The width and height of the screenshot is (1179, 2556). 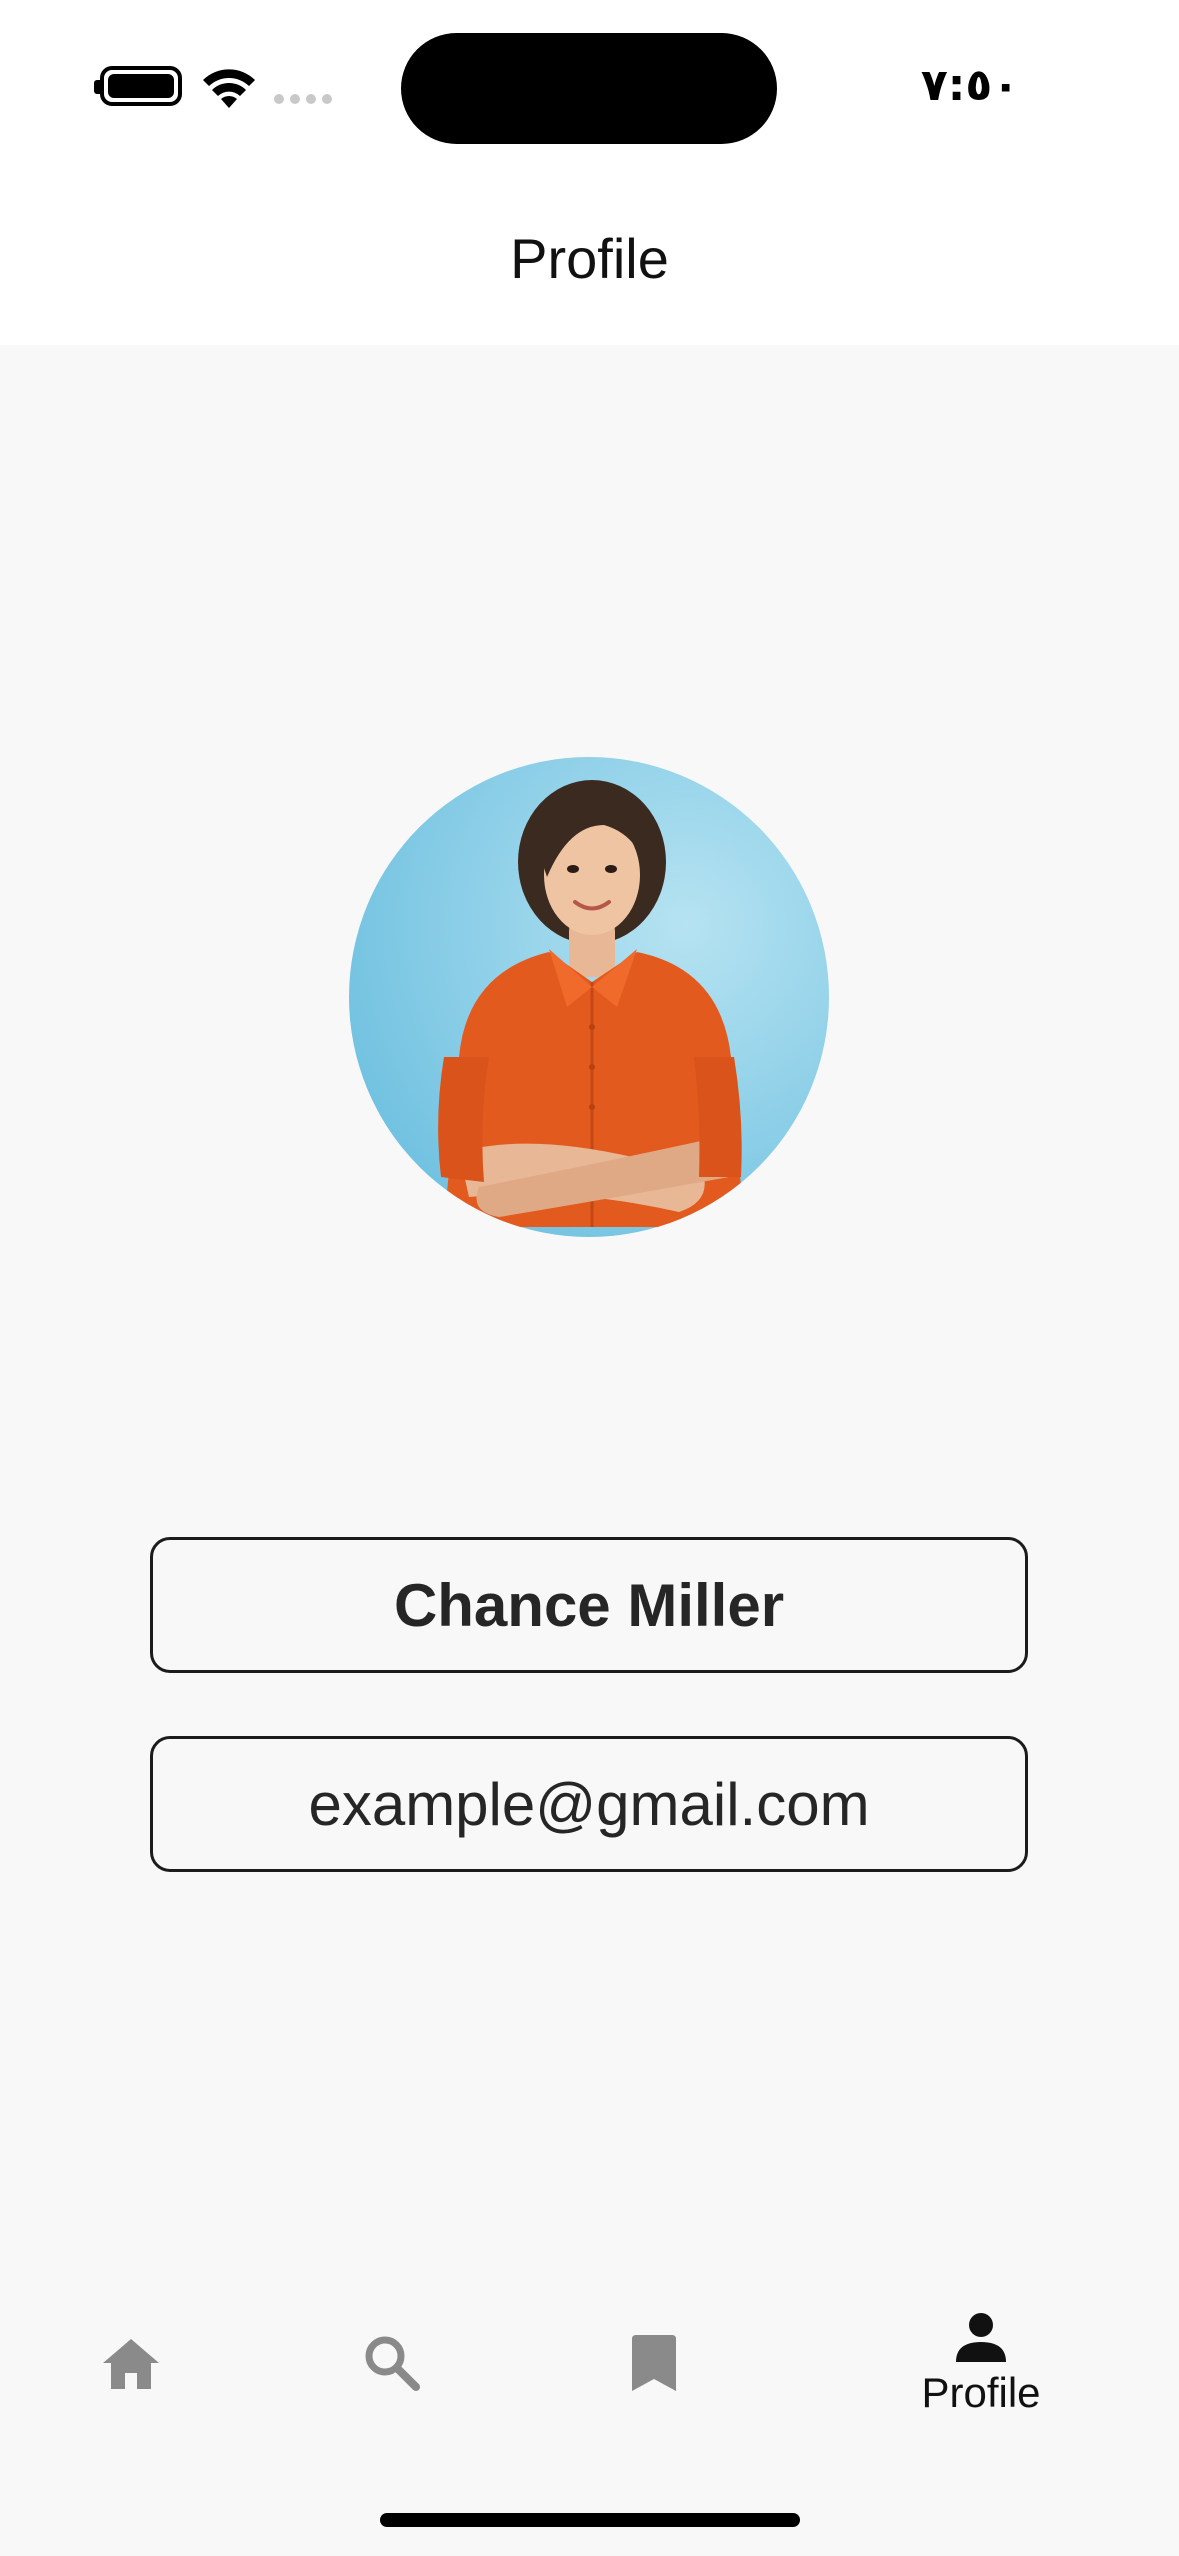 I want to click on home-icon, so click(x=131, y=2364).